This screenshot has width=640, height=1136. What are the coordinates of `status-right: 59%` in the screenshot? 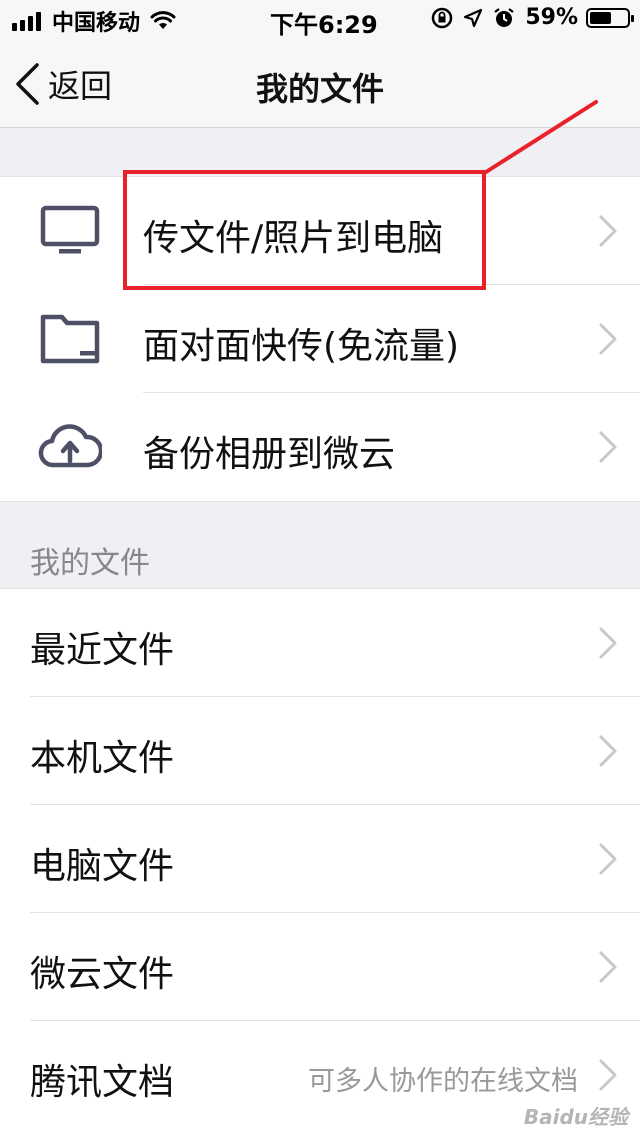 It's located at (532, 17).